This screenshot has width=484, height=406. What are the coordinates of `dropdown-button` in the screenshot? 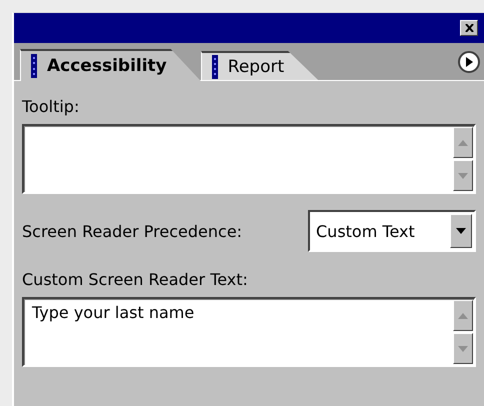 It's located at (461, 231).